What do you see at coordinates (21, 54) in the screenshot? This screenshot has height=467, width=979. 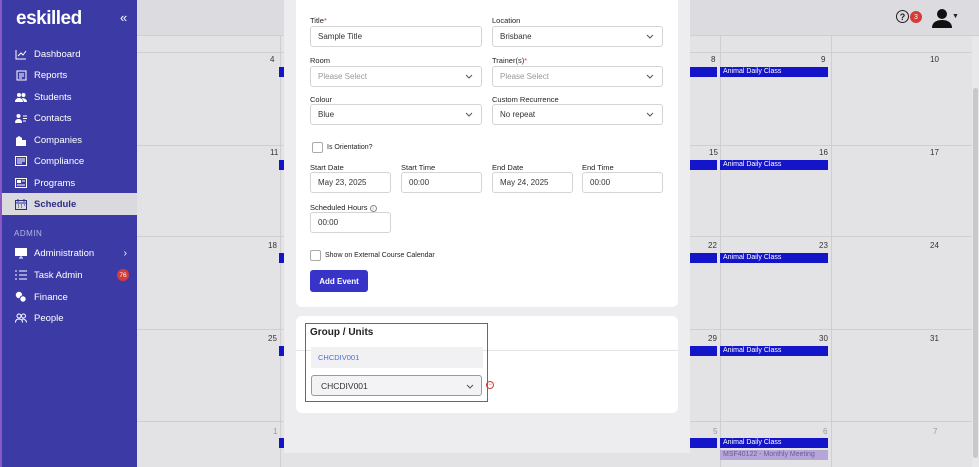 I see `chart-line-icon` at bounding box center [21, 54].